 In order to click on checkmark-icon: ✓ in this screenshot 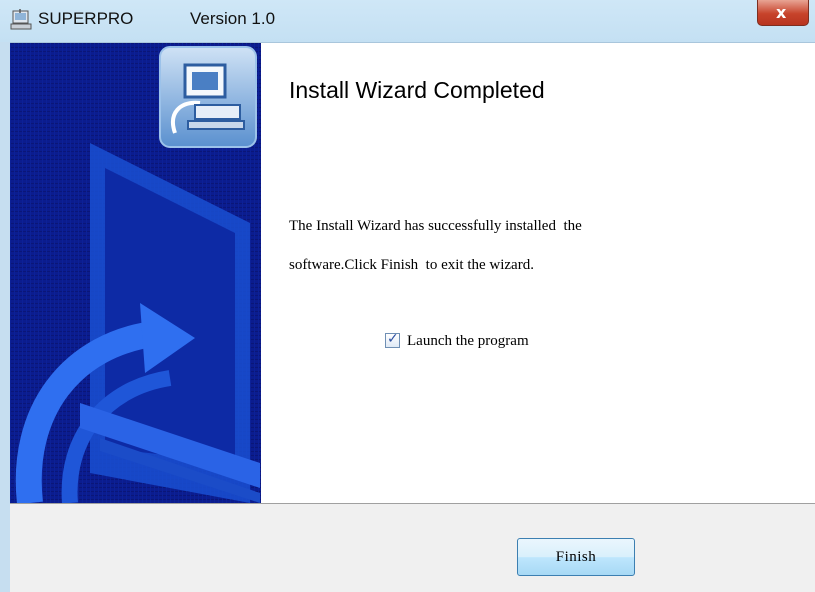, I will do `click(393, 339)`.